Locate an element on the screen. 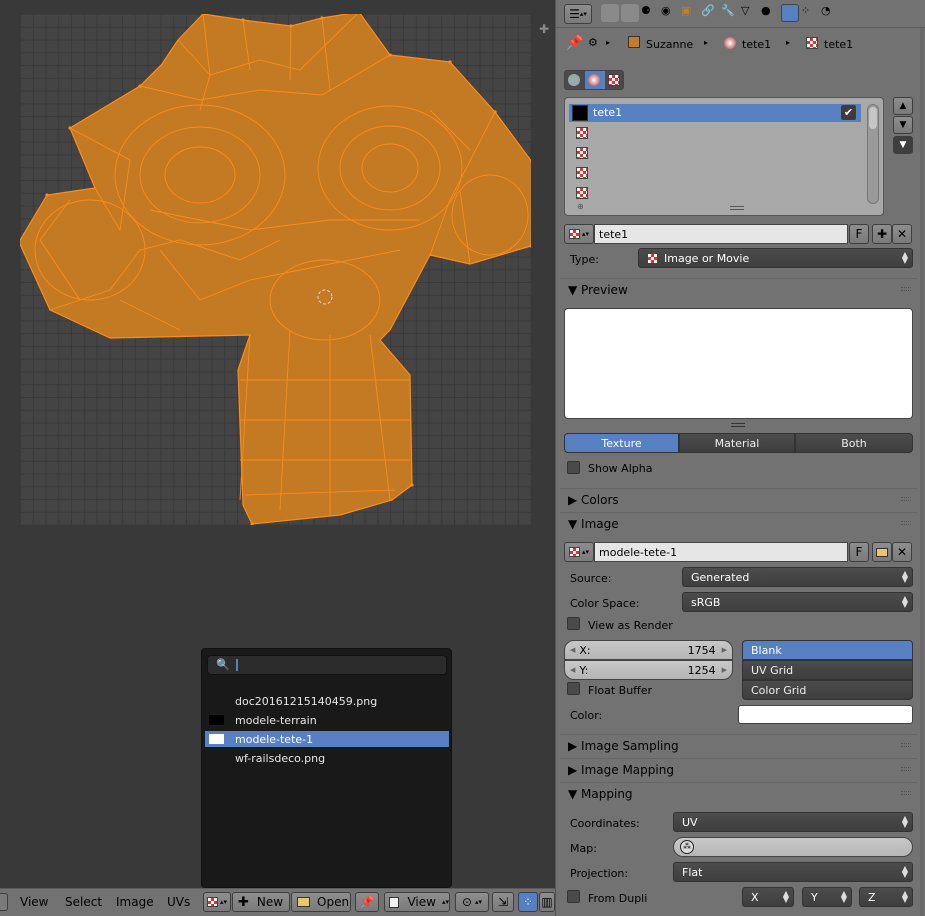 The width and height of the screenshot is (925, 916). mapping-z-dropdown: Z ▲ ▼ is located at coordinates (886, 897).